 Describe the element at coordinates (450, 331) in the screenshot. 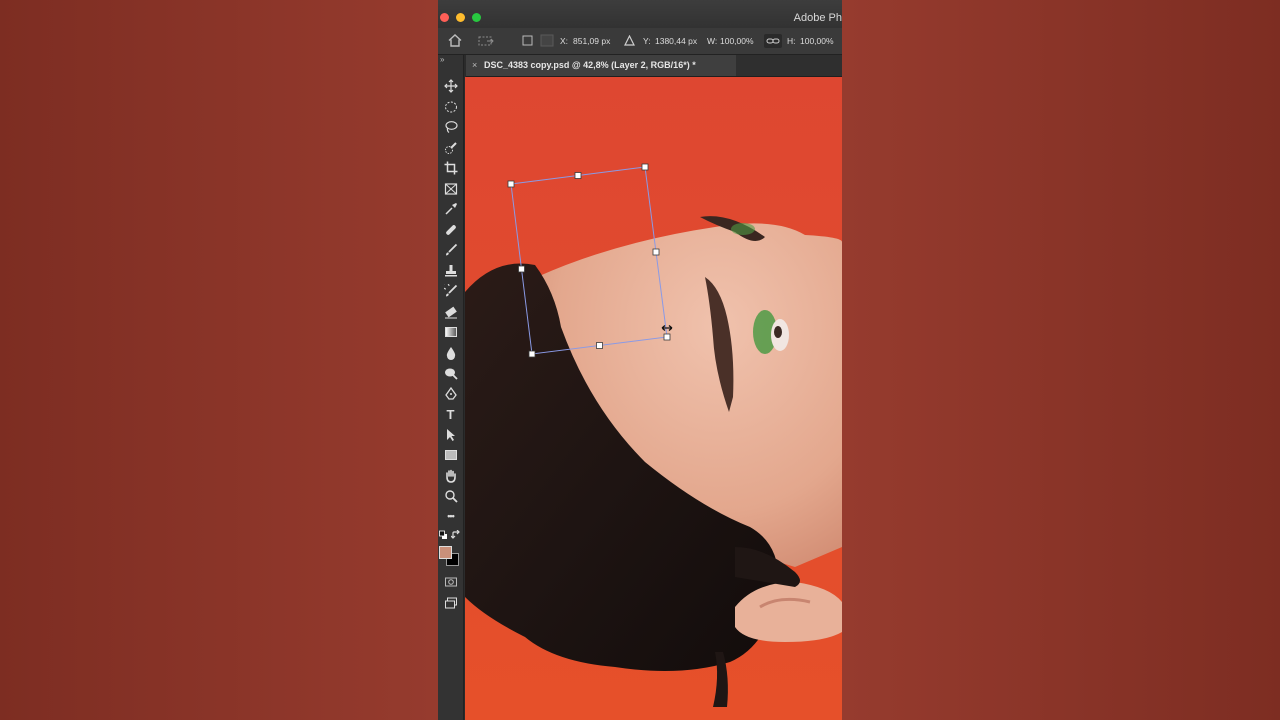

I see `gradient-icon` at that location.